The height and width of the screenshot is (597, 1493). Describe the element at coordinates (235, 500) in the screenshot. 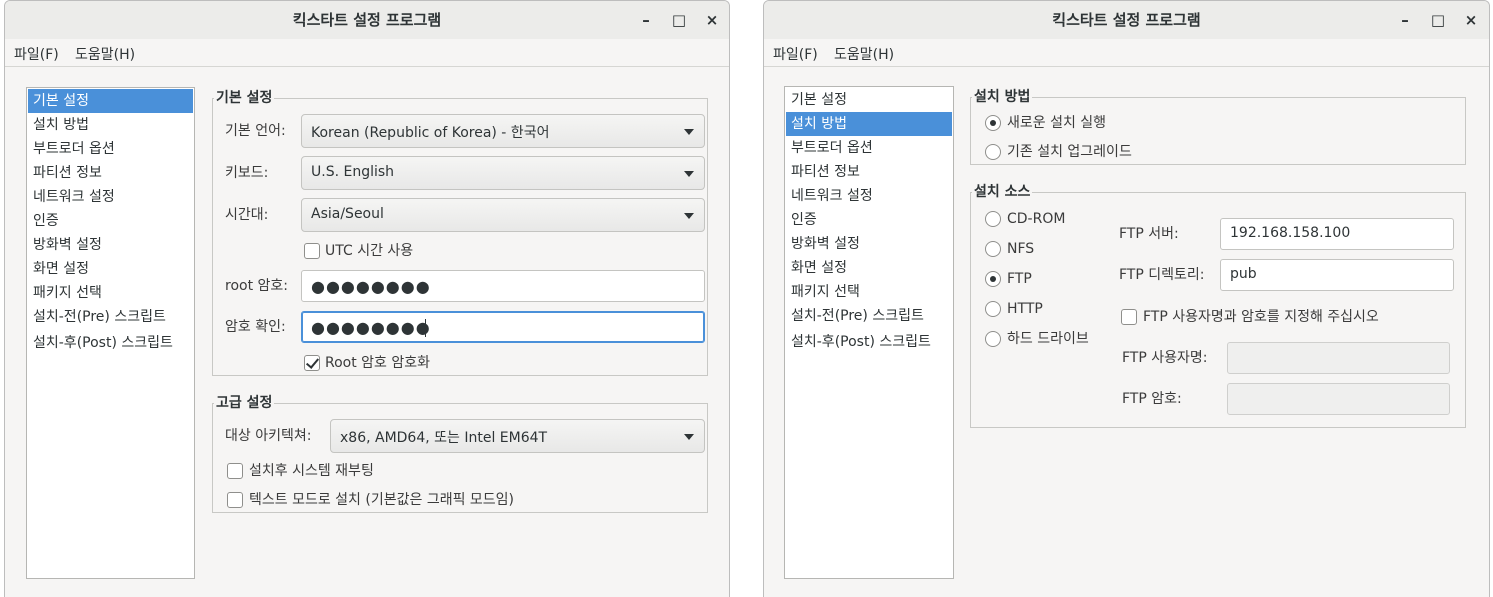

I see `text-mode-checkbox` at that location.